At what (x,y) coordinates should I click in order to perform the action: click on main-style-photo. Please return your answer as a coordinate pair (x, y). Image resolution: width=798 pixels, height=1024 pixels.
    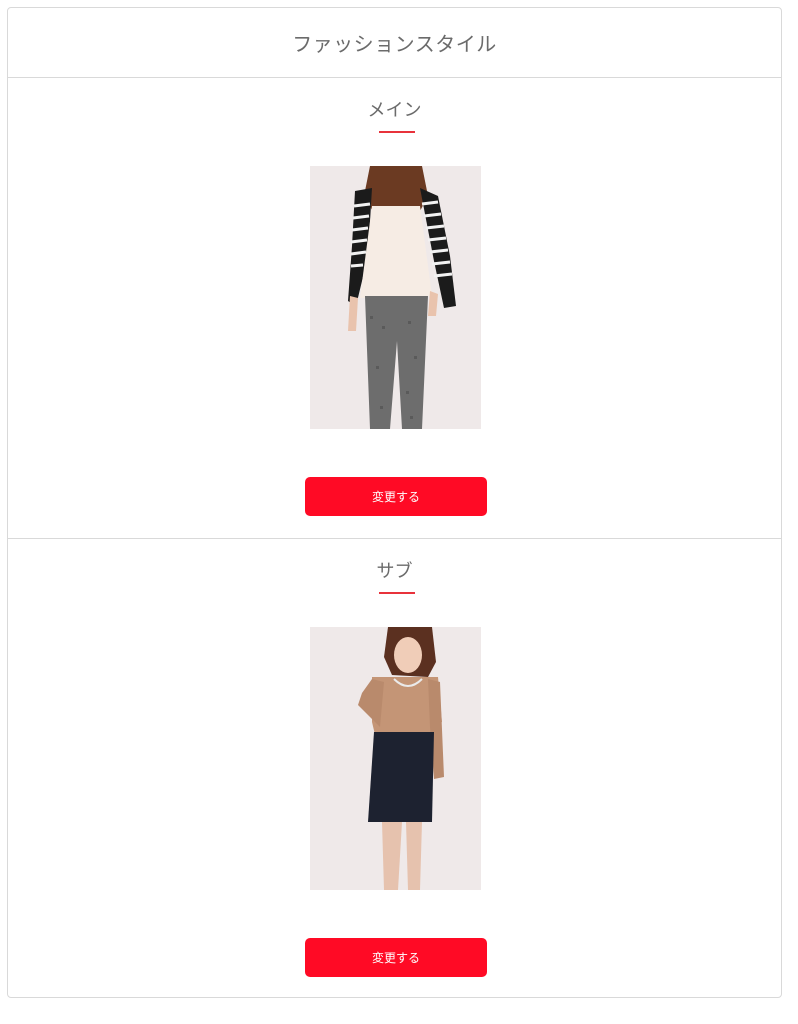
    Looking at the image, I should click on (395, 297).